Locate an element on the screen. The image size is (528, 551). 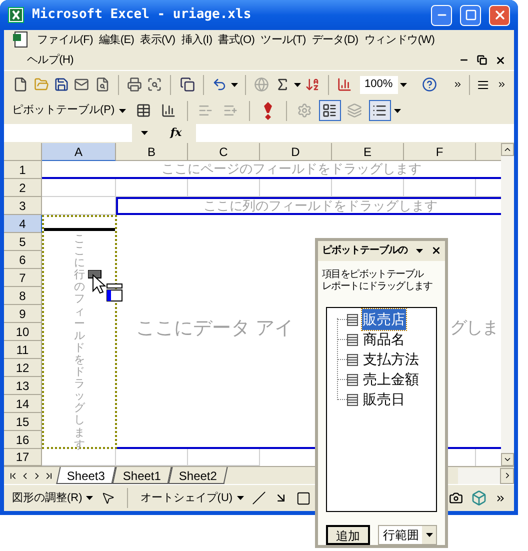
scroll-up-icon is located at coordinates (507, 149).